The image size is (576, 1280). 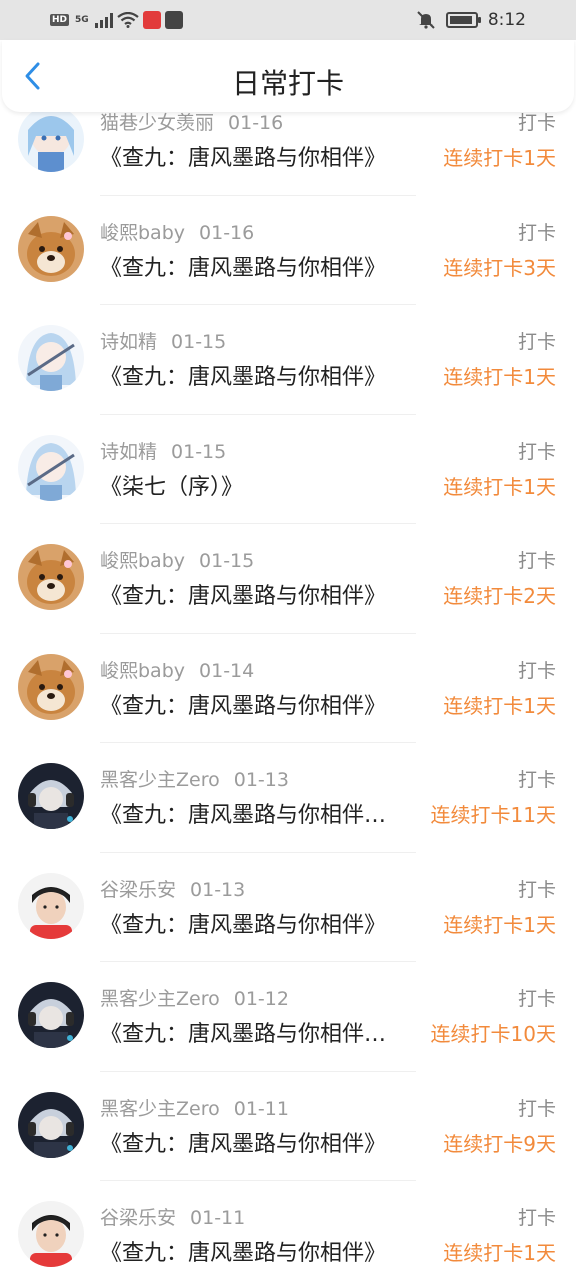 I want to click on streak-label: 连续打卡11天, so click(x=493, y=815).